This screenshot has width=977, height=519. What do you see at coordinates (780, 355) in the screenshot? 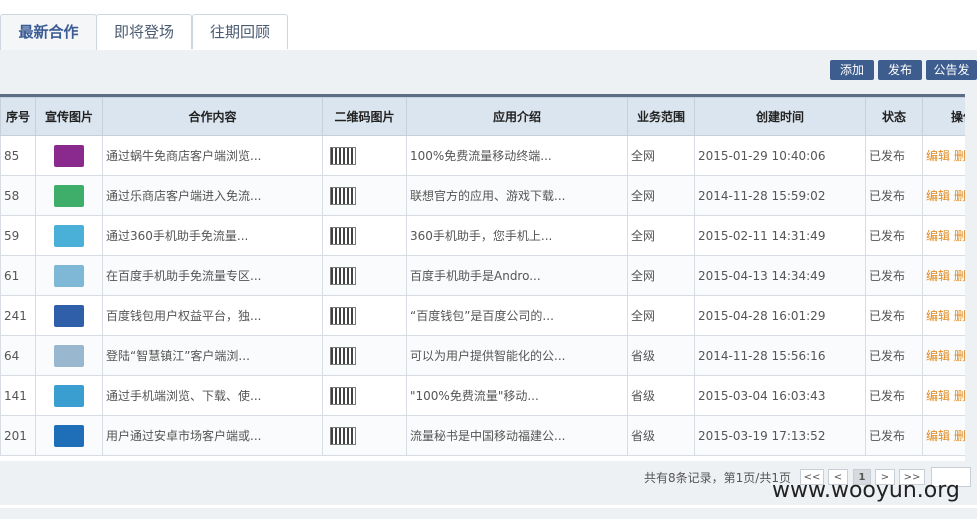
I see `cell-time: 2014-11-28 15:56:16` at bounding box center [780, 355].